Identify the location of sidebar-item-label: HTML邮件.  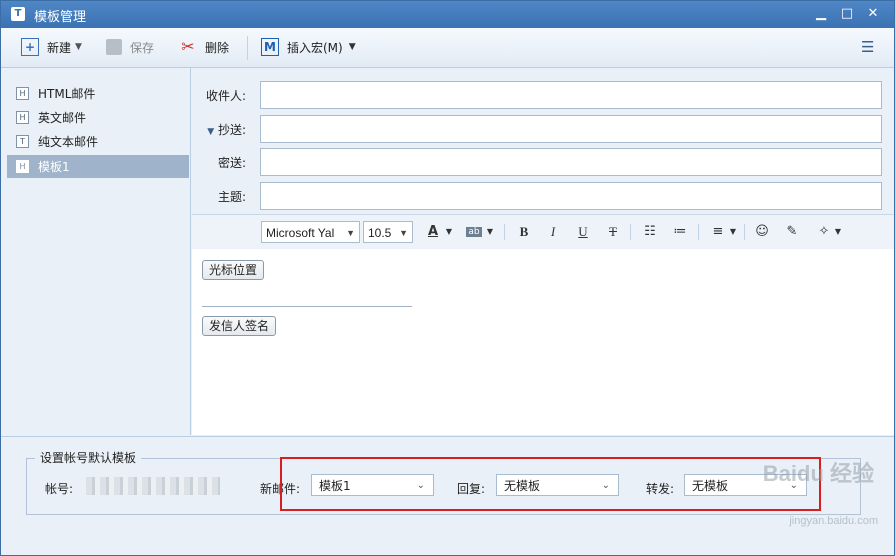
(67, 94).